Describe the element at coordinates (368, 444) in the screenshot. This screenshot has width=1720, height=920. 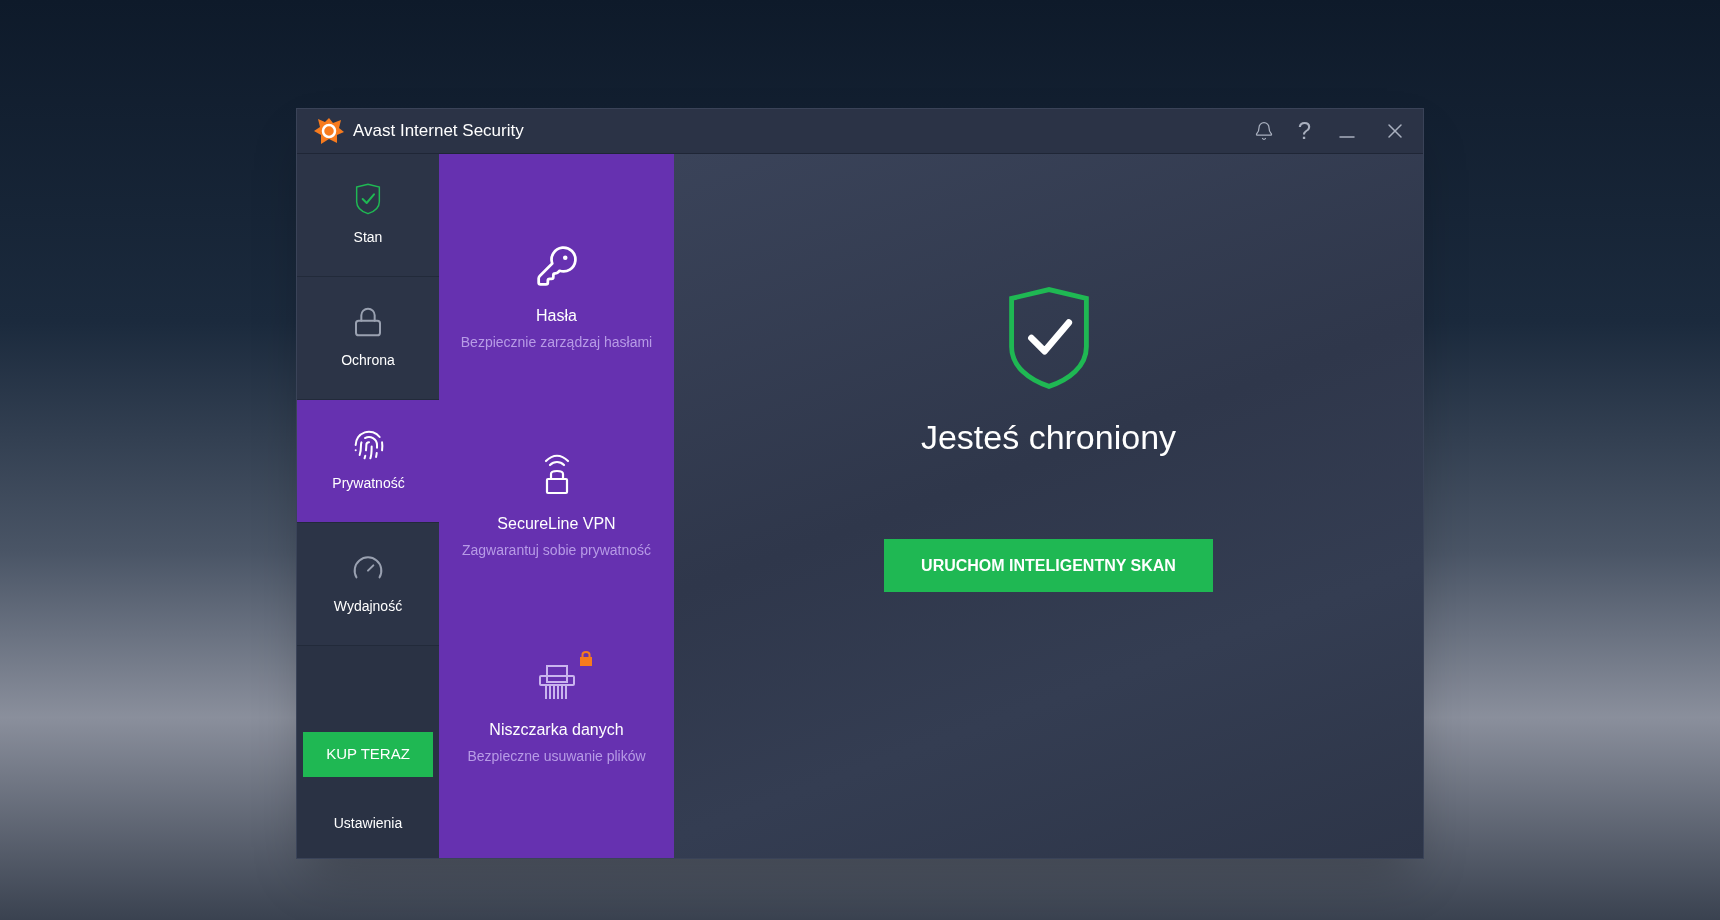
I see `fingerprint-icon` at that location.